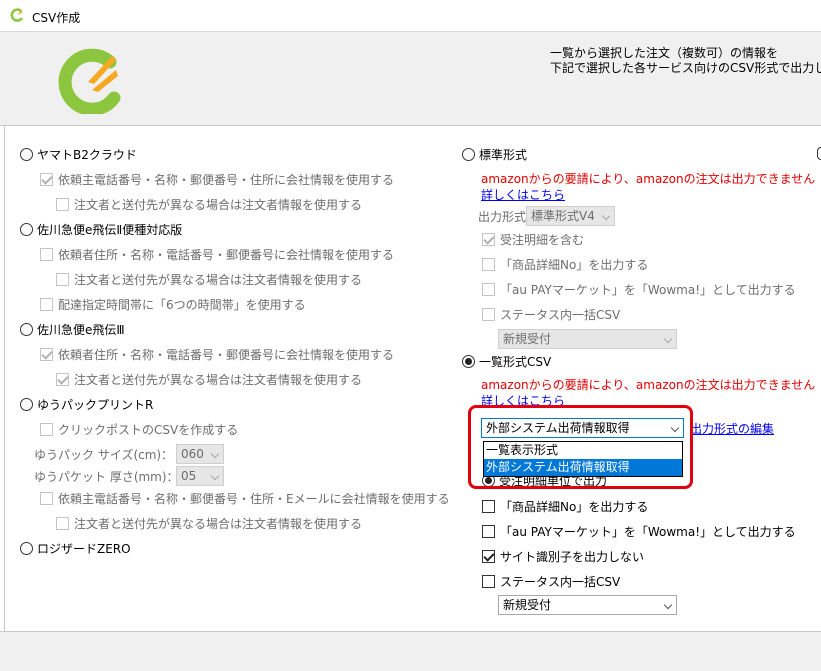 The image size is (821, 671). I want to click on list-details-link: 詳しくはこちら, so click(523, 401).